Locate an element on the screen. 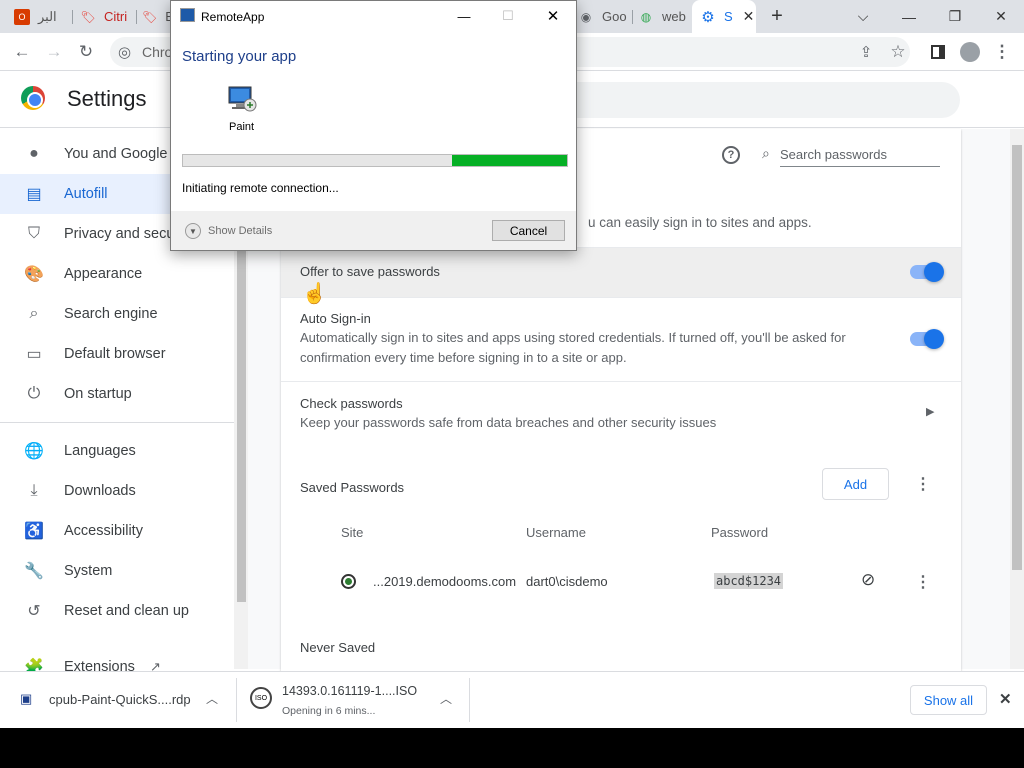 The image size is (1024, 768). tab-4: ◍ web is located at coordinates (663, 16).